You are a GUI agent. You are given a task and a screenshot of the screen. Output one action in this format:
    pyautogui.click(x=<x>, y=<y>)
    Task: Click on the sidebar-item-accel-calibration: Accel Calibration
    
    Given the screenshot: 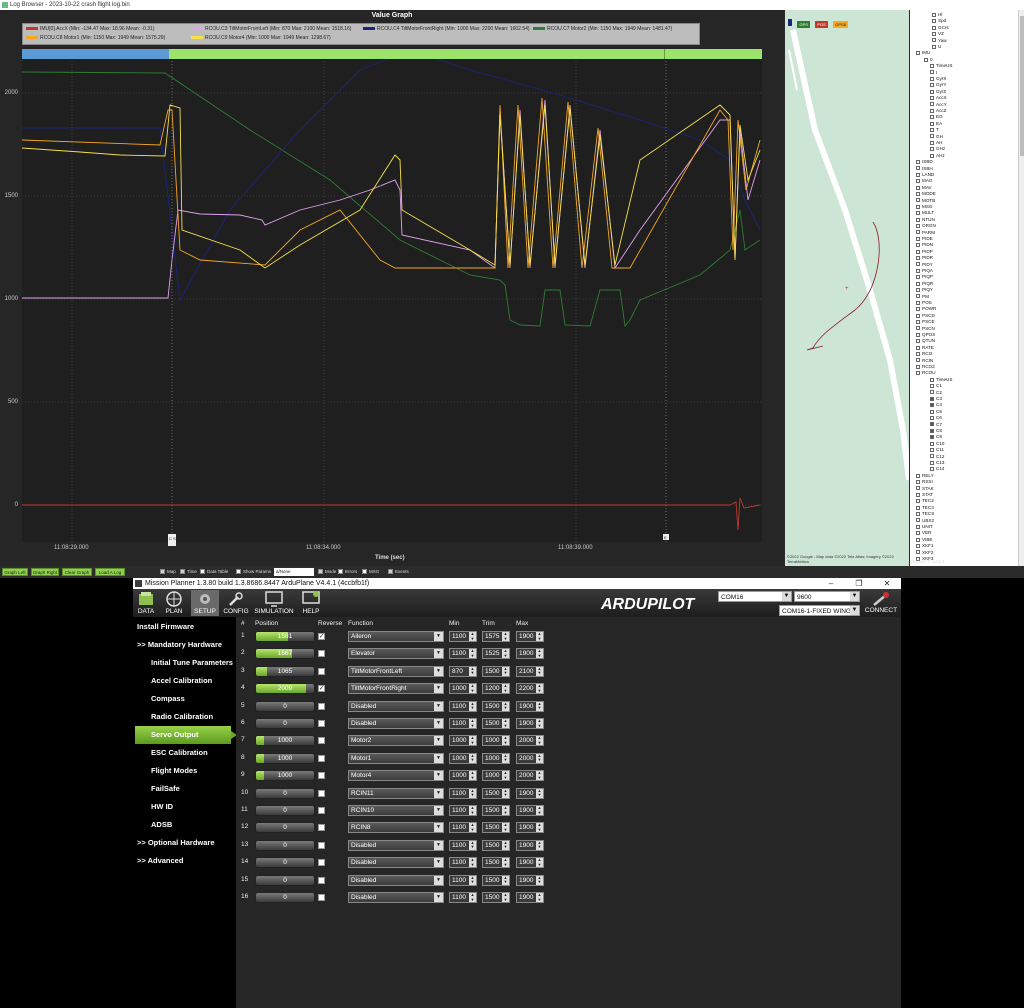 What is the action you would take?
    pyautogui.click(x=184, y=681)
    